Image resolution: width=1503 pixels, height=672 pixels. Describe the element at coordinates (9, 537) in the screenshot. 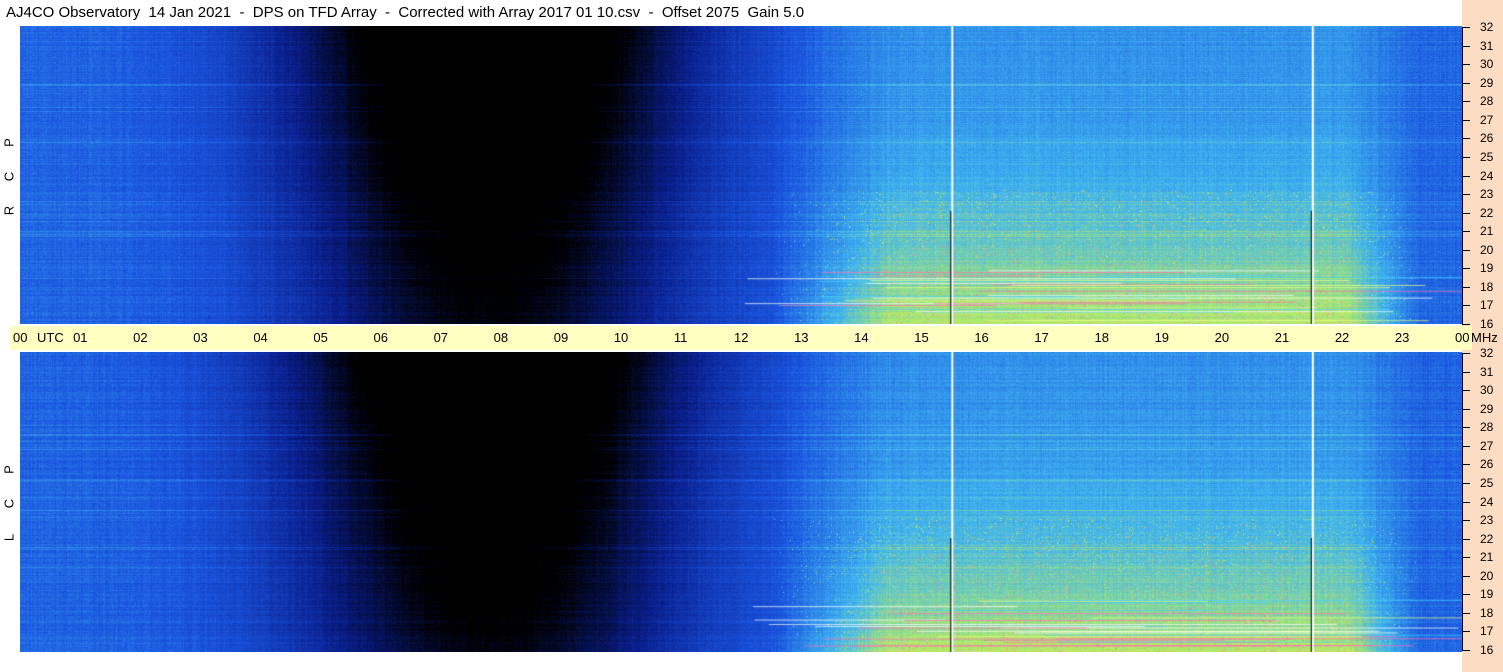

I see `polarization-letter: L` at that location.